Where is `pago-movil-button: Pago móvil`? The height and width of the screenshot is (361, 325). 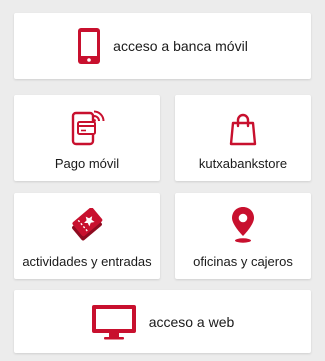 pago-movil-button: Pago móvil is located at coordinates (87, 138).